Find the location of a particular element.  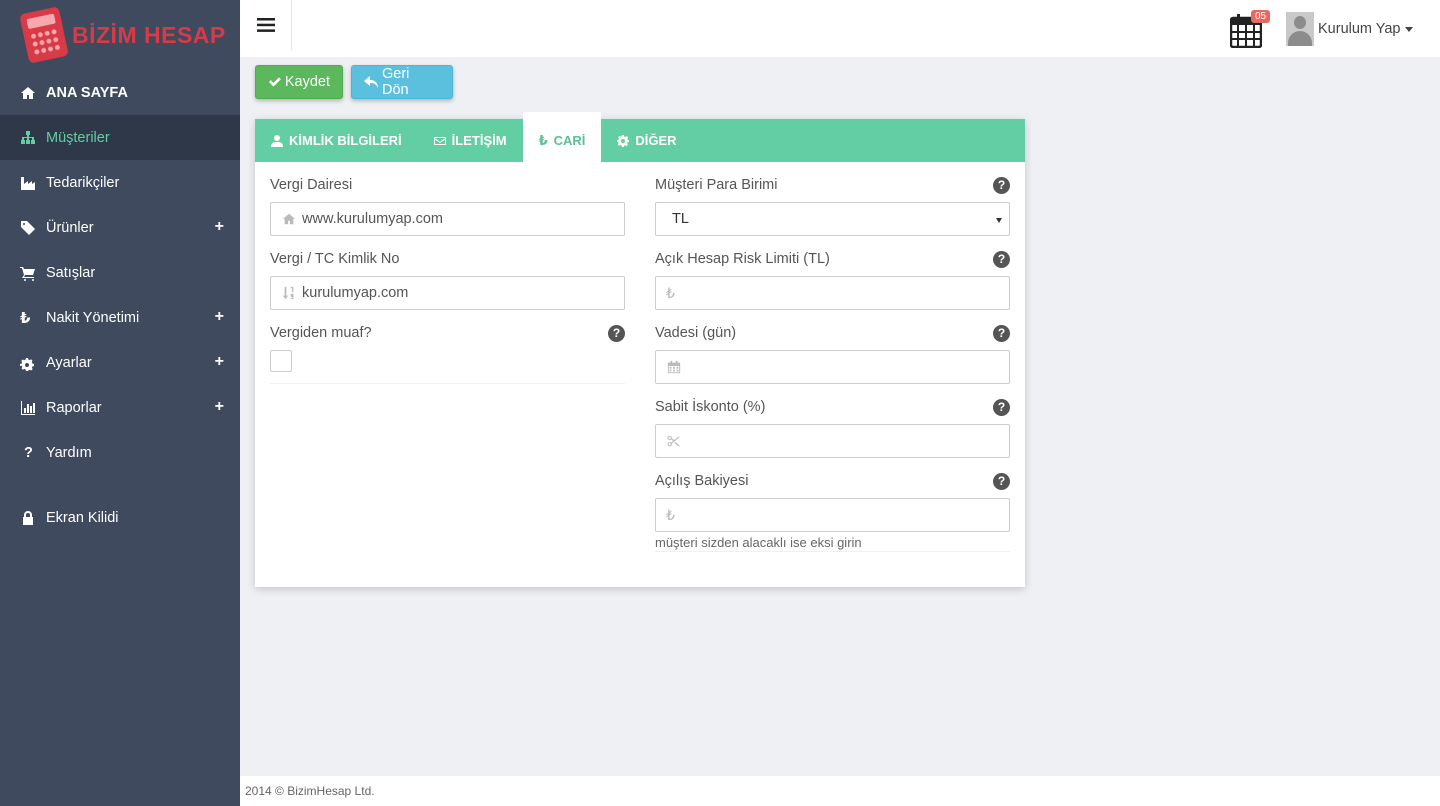

currency-select: TL is located at coordinates (832, 219).